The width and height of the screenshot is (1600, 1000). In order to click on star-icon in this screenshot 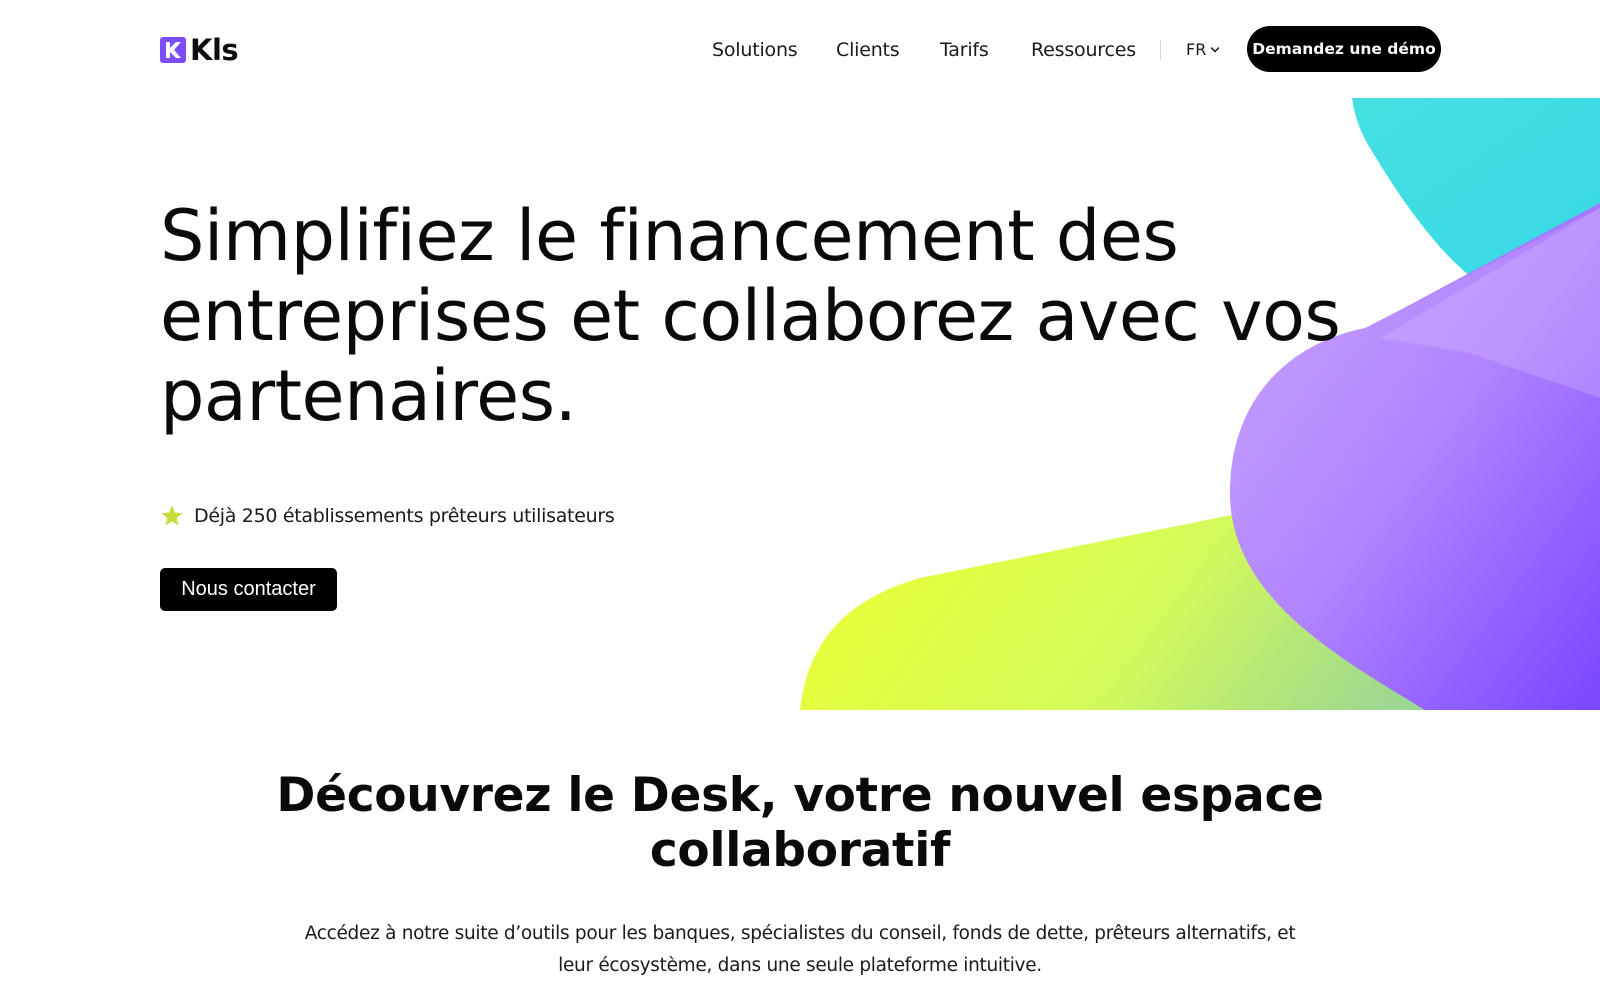, I will do `click(172, 515)`.